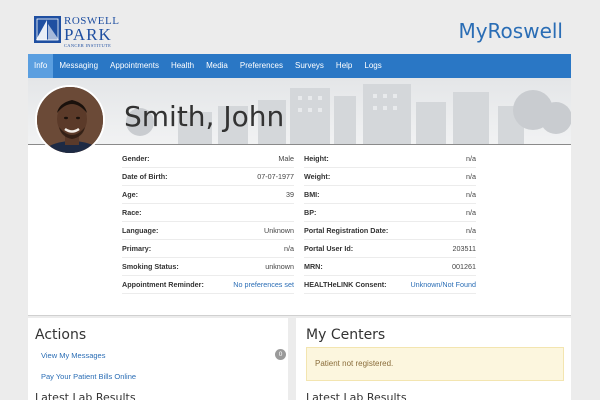 The image size is (600, 400). I want to click on nav-item-logs: Logs, so click(372, 66).